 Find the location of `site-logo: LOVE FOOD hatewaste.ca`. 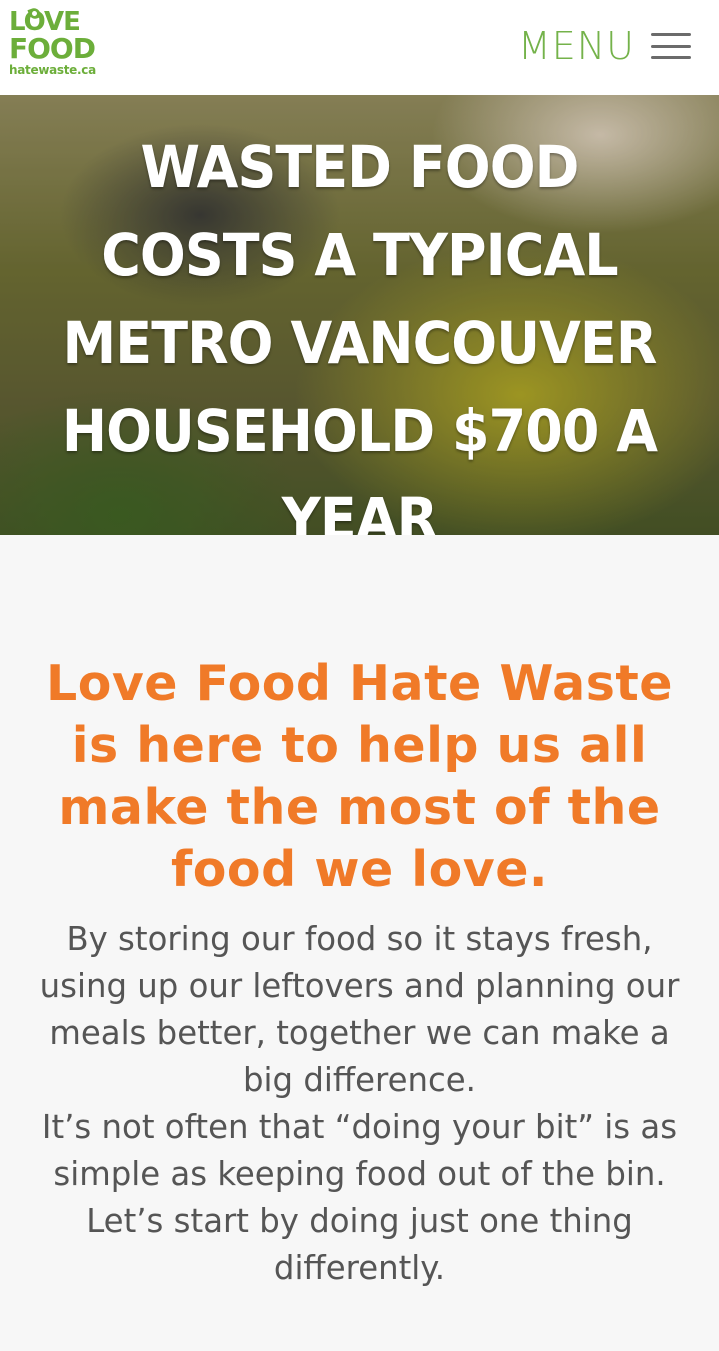

site-logo: LOVE FOOD hatewaste.ca is located at coordinates (55, 43).